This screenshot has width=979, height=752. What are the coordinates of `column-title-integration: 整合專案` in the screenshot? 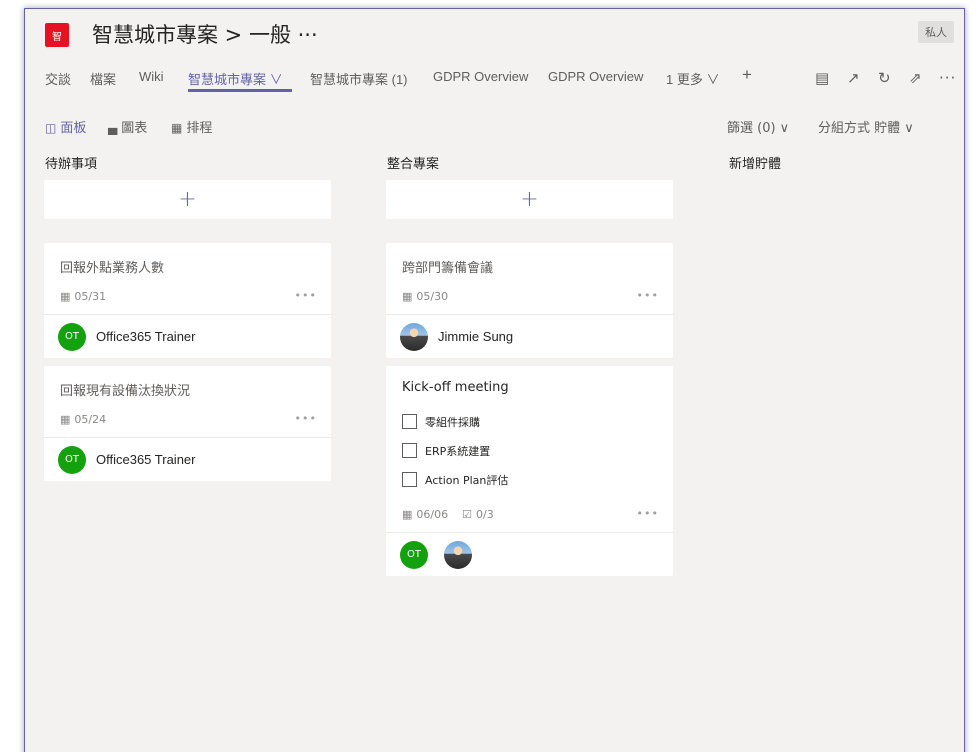 It's located at (413, 162).